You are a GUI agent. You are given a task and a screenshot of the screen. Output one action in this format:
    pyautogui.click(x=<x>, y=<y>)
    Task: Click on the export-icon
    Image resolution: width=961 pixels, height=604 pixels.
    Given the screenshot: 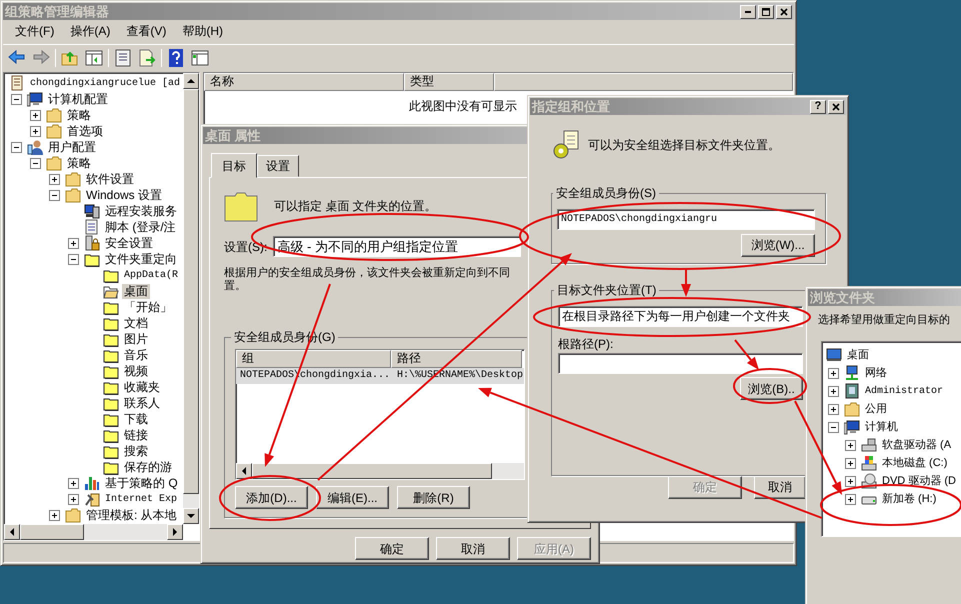 What is the action you would take?
    pyautogui.click(x=147, y=58)
    